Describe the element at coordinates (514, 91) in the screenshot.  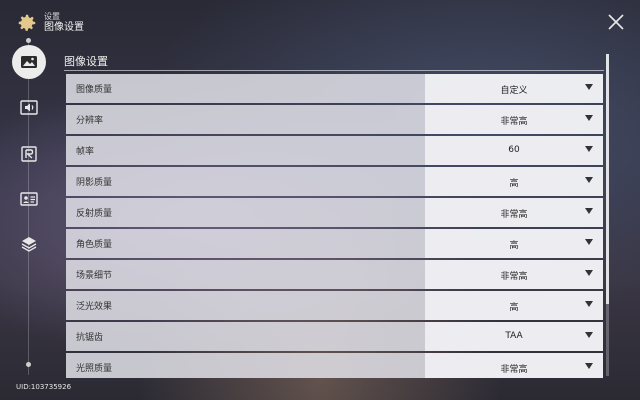
I see `setting-value: 自定义` at that location.